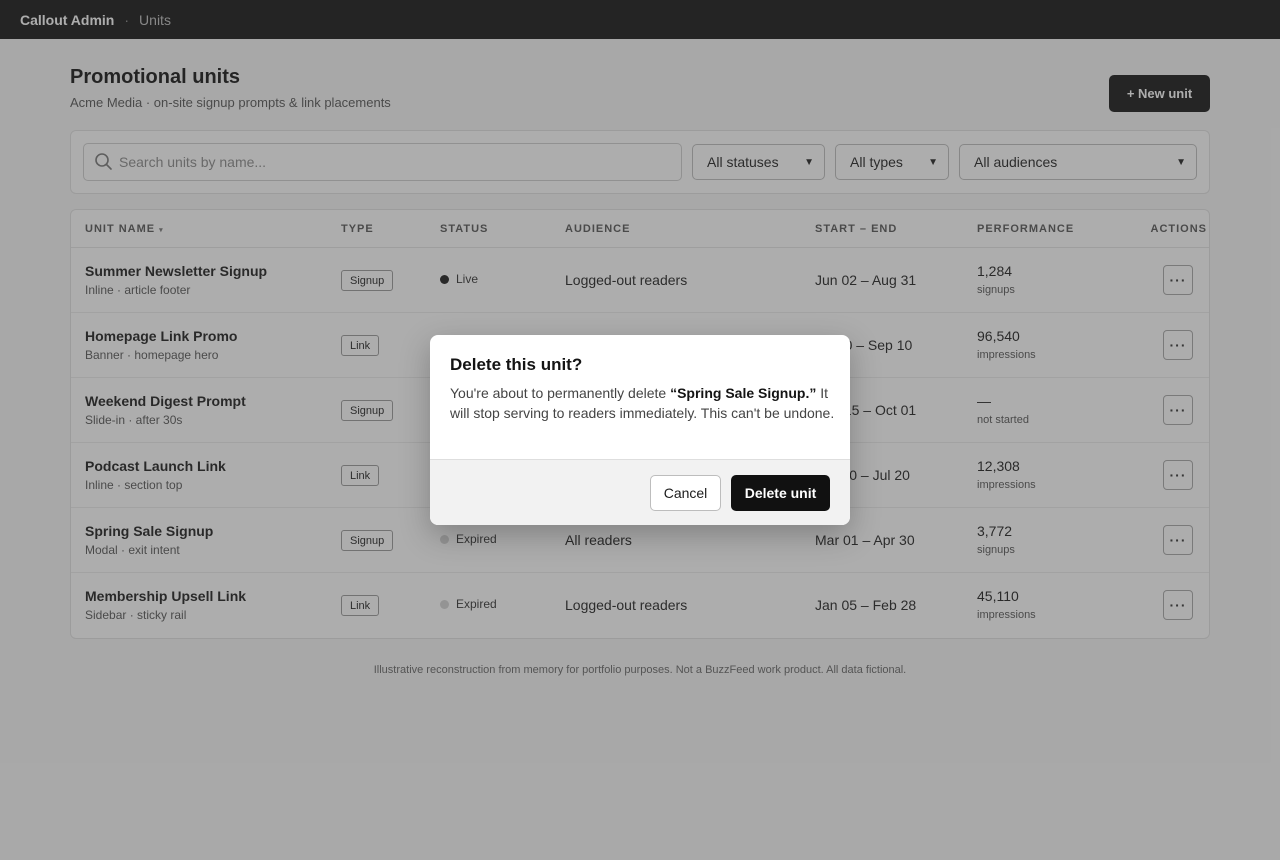 The width and height of the screenshot is (1280, 860). I want to click on delete-unit-button: Delete unit, so click(780, 493).